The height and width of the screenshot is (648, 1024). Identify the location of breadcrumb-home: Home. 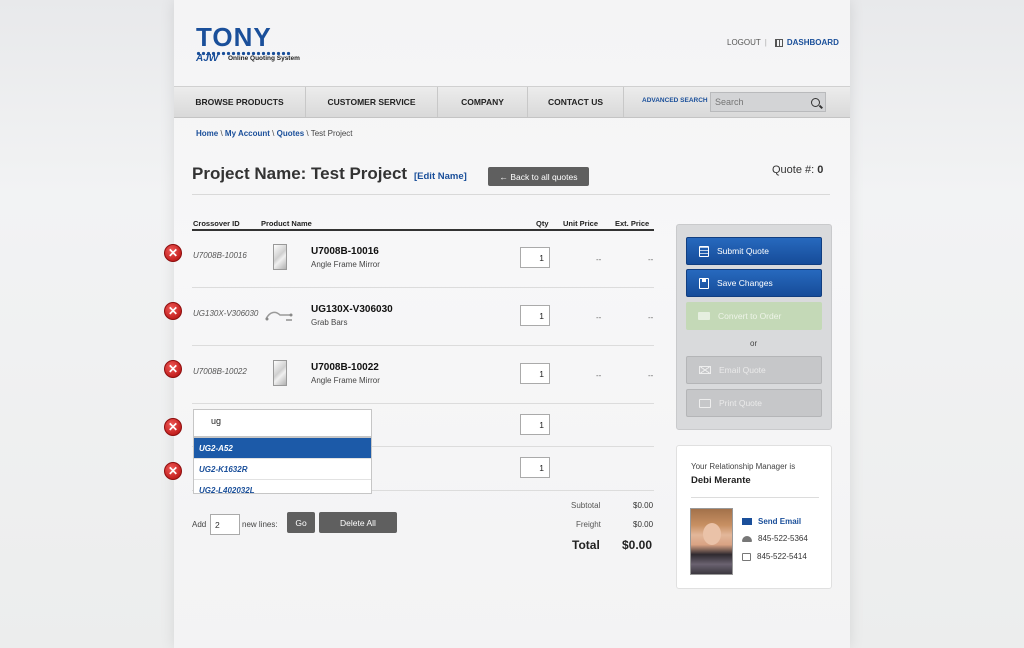
(207, 133).